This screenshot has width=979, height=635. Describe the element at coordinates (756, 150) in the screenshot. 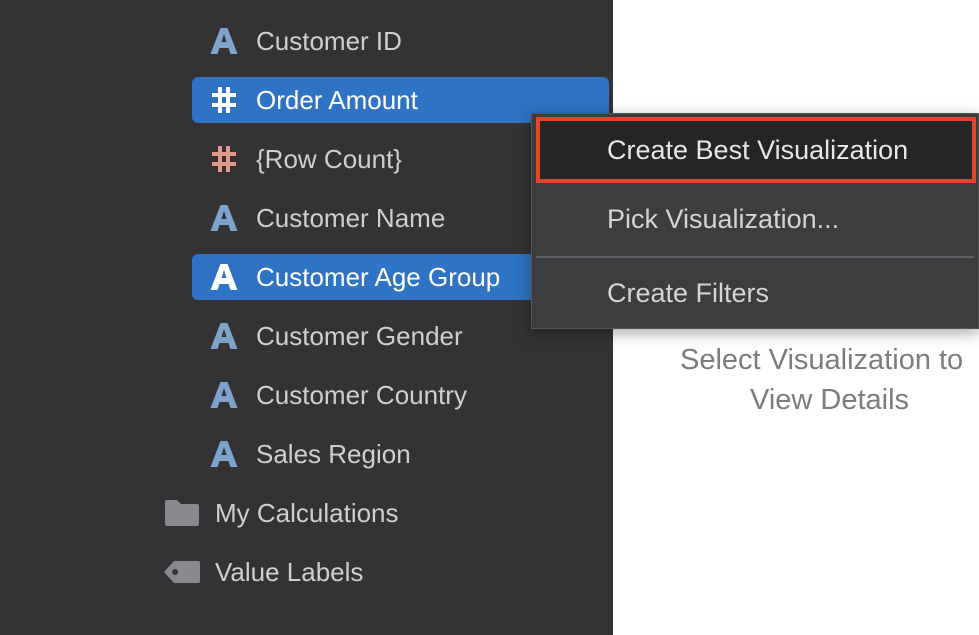

I see `menu-item-create-best-visualization: Create Best Visualization` at that location.